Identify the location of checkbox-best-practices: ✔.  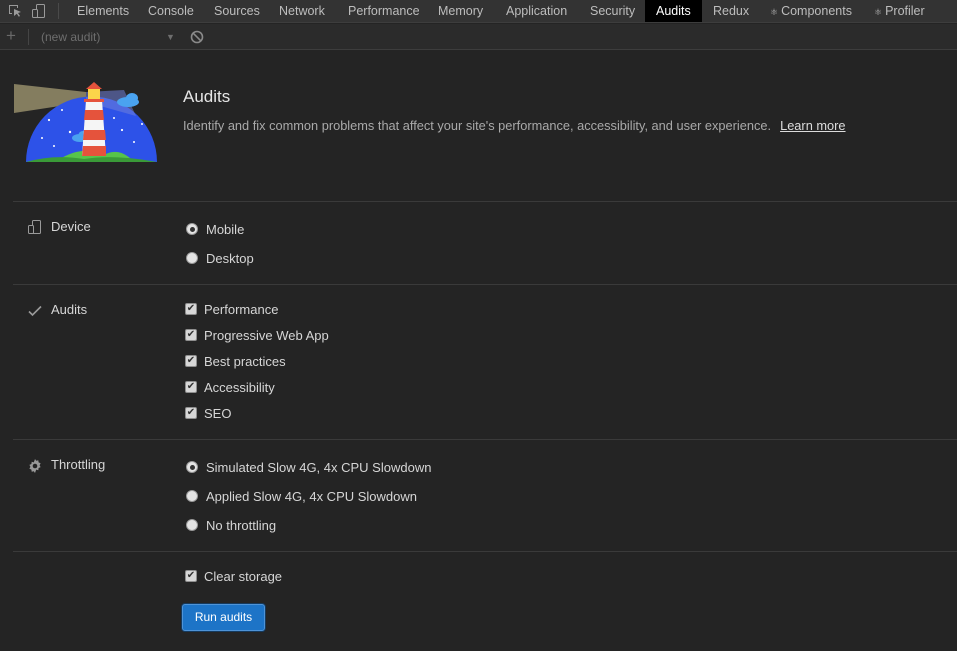
(191, 361).